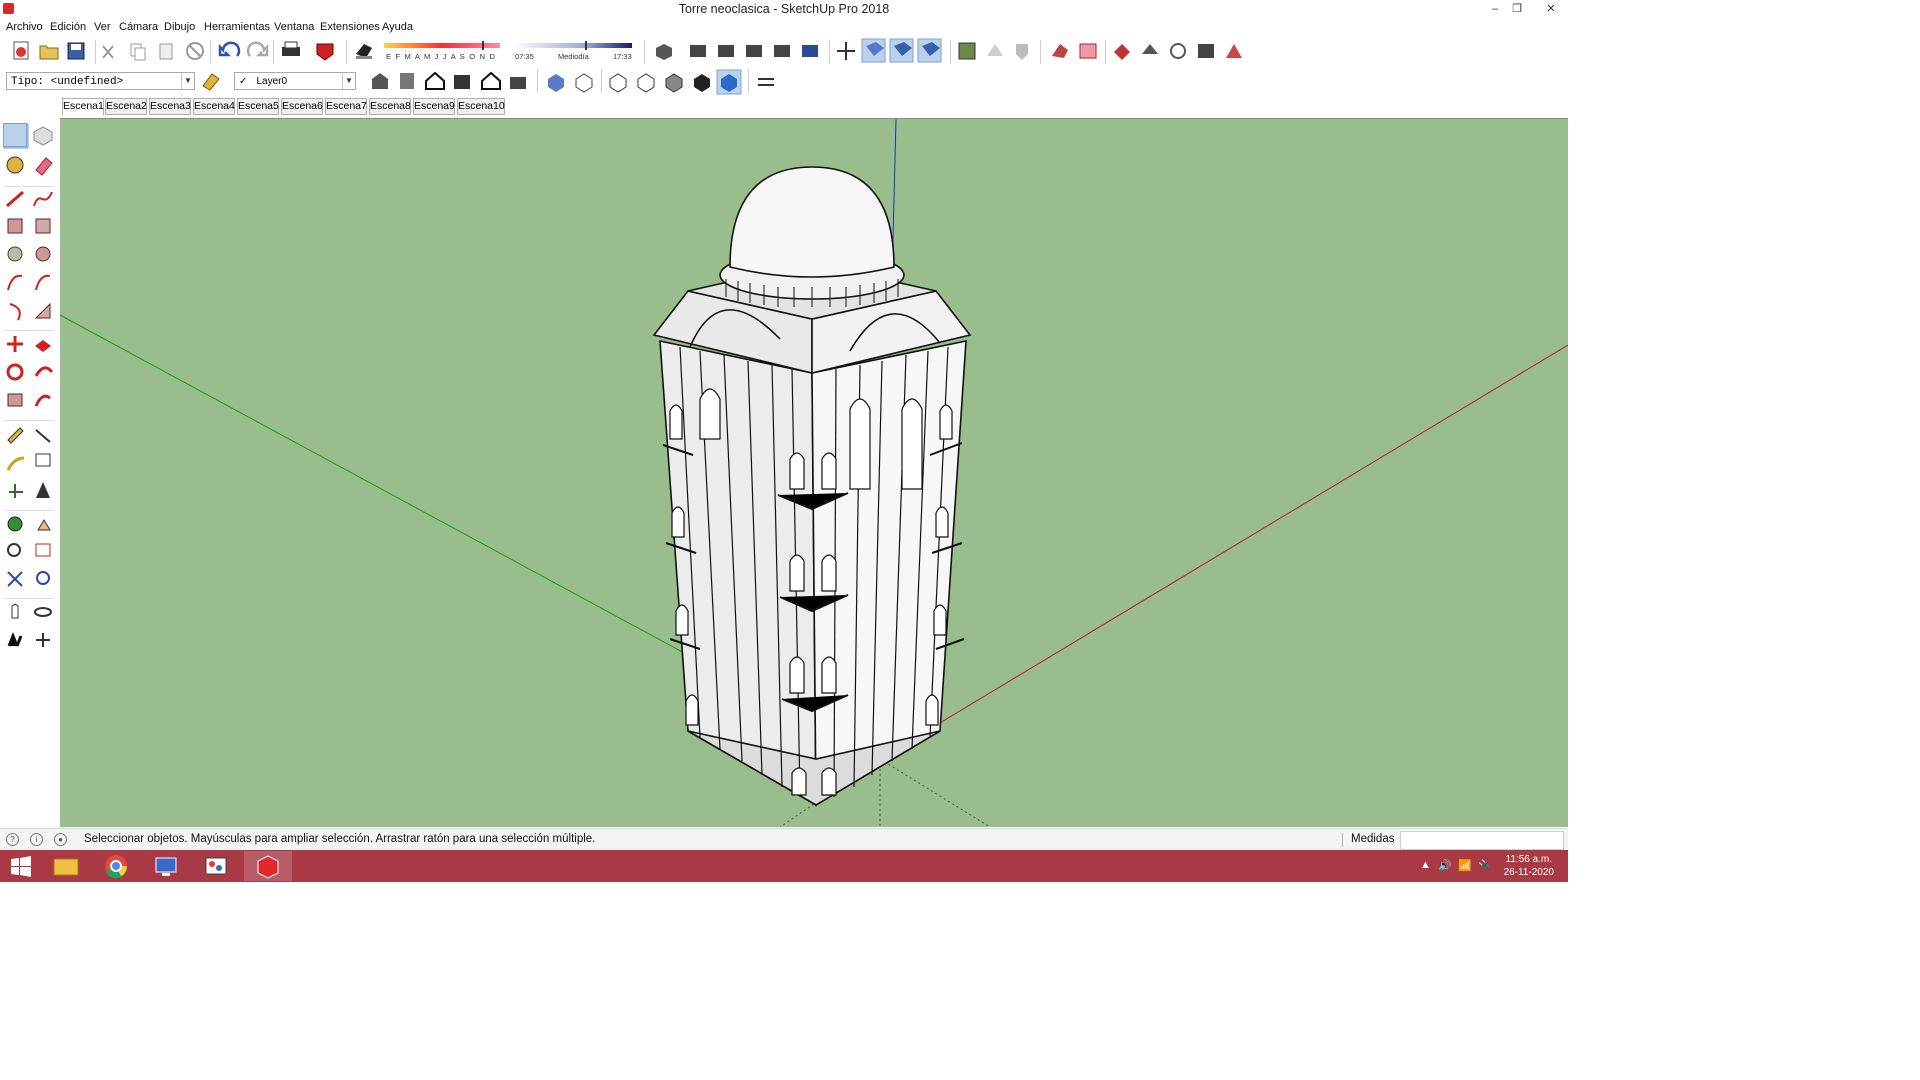  Describe the element at coordinates (302, 106) in the screenshot. I see `tab-escena6: Escena6` at that location.